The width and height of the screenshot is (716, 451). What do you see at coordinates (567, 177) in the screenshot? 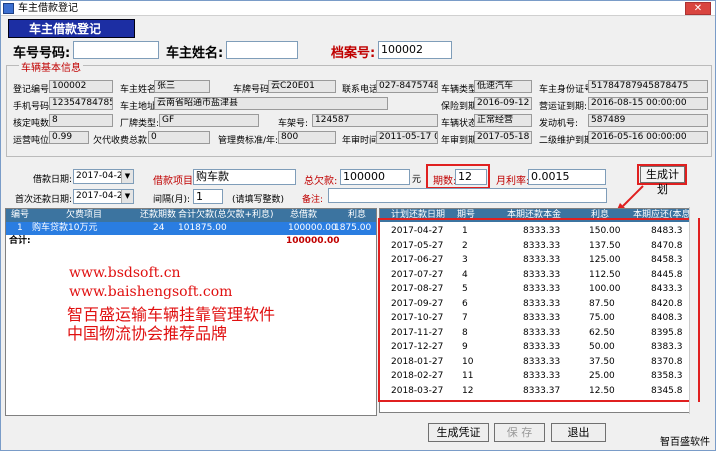
I see `monthly-rate-input: 0.0015` at bounding box center [567, 177].